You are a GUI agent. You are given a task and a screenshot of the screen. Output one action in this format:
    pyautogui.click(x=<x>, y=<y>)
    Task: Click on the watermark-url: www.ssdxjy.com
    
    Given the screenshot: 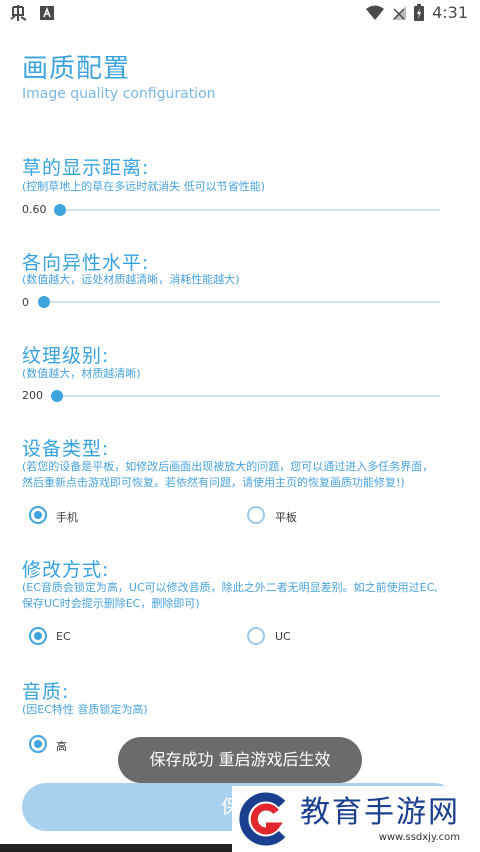 What is the action you would take?
    pyautogui.click(x=419, y=837)
    